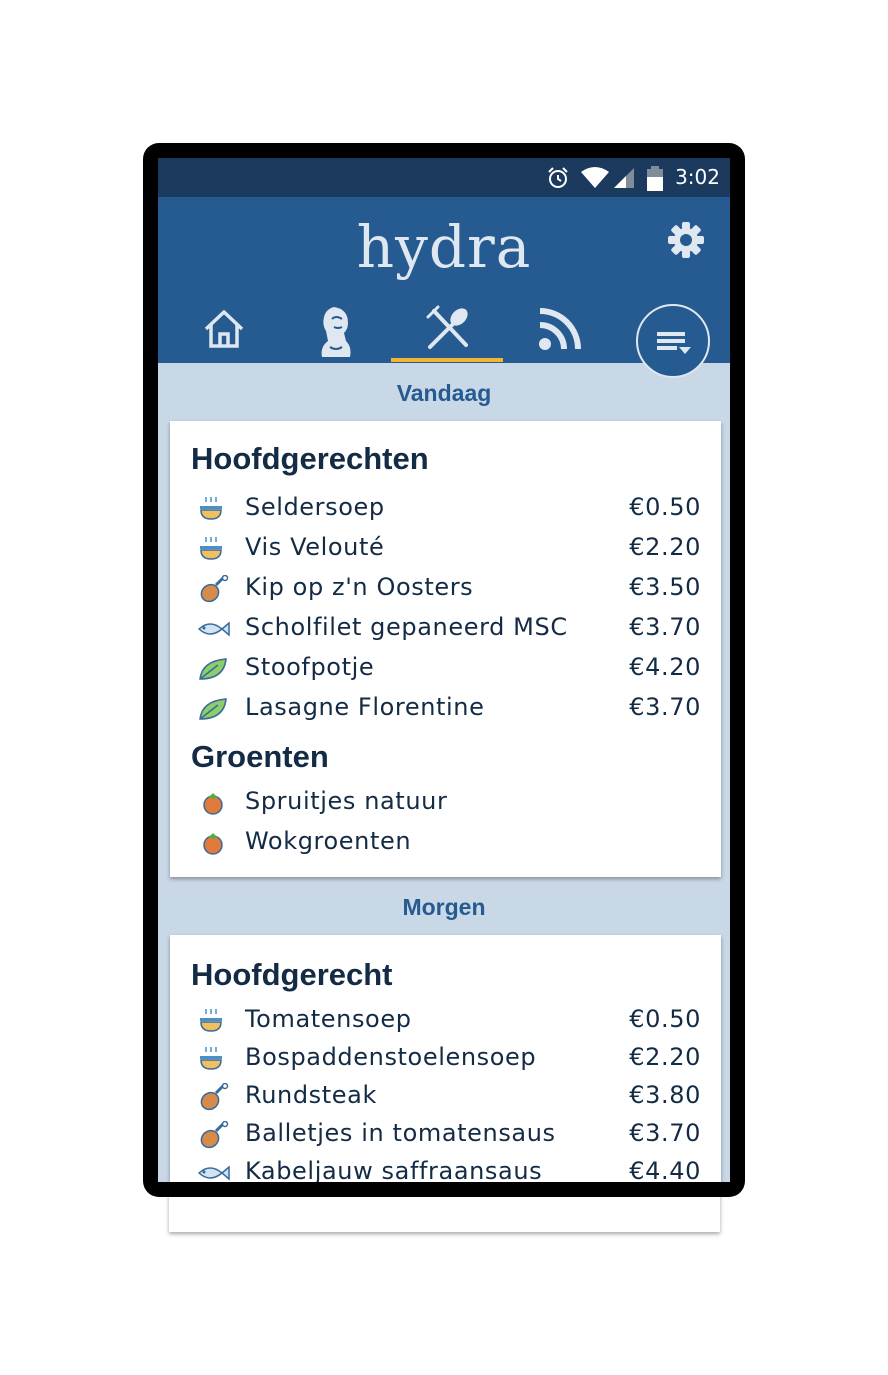  Describe the element at coordinates (445, 1097) in the screenshot. I see `menu-item: Rundsteak €3.80` at that location.